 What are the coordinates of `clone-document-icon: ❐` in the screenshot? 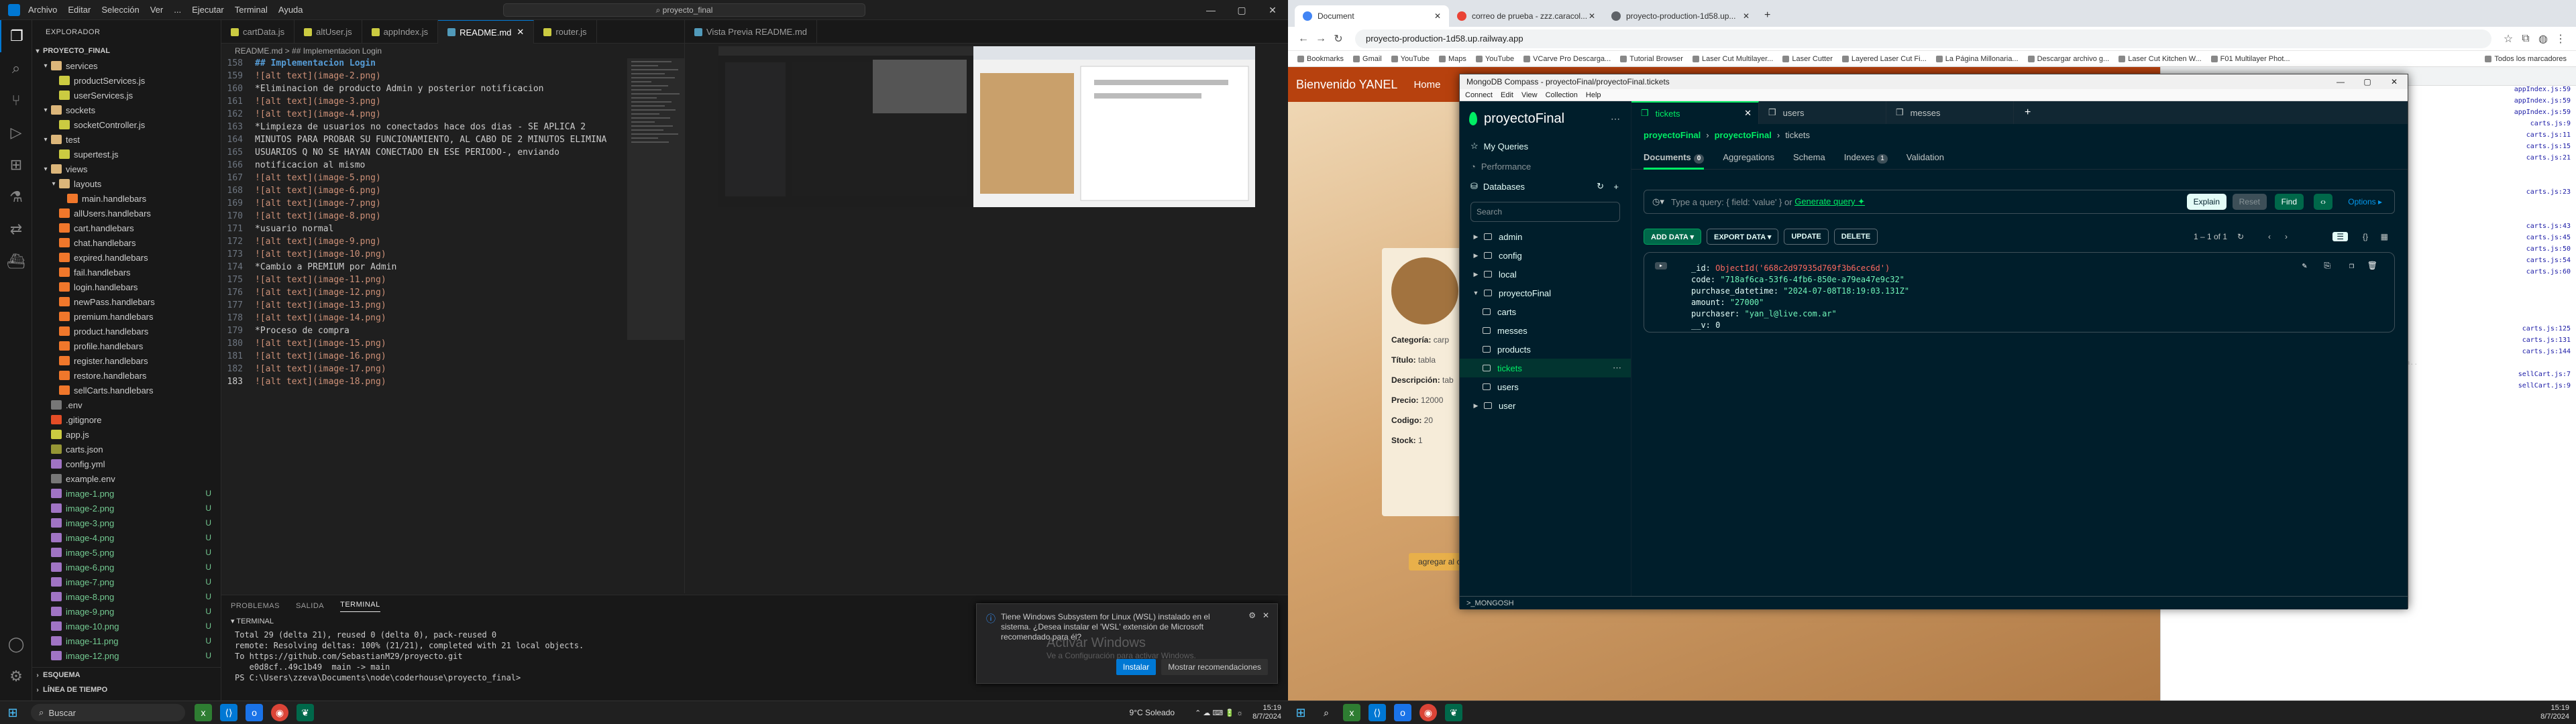 It's located at (2351, 265).